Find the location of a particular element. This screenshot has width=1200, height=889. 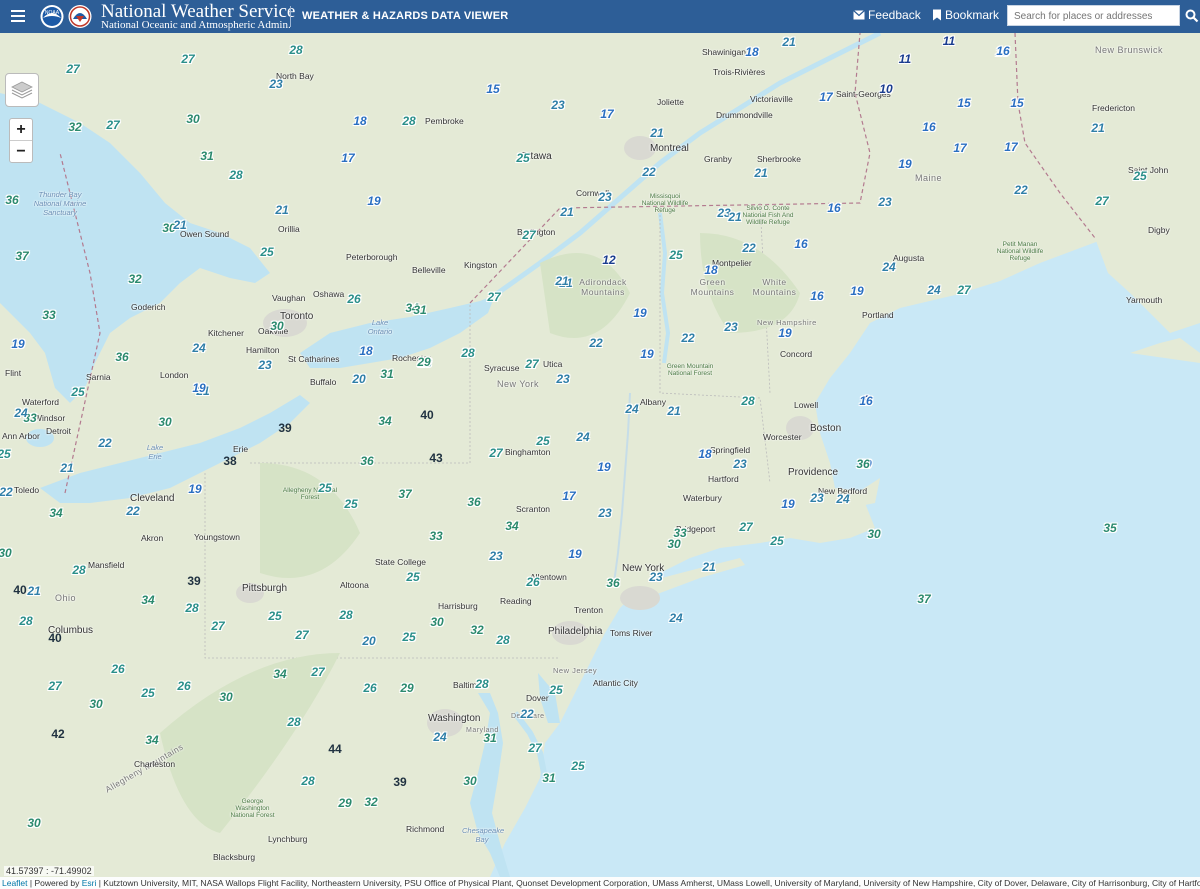

layers-button is located at coordinates (22, 90).